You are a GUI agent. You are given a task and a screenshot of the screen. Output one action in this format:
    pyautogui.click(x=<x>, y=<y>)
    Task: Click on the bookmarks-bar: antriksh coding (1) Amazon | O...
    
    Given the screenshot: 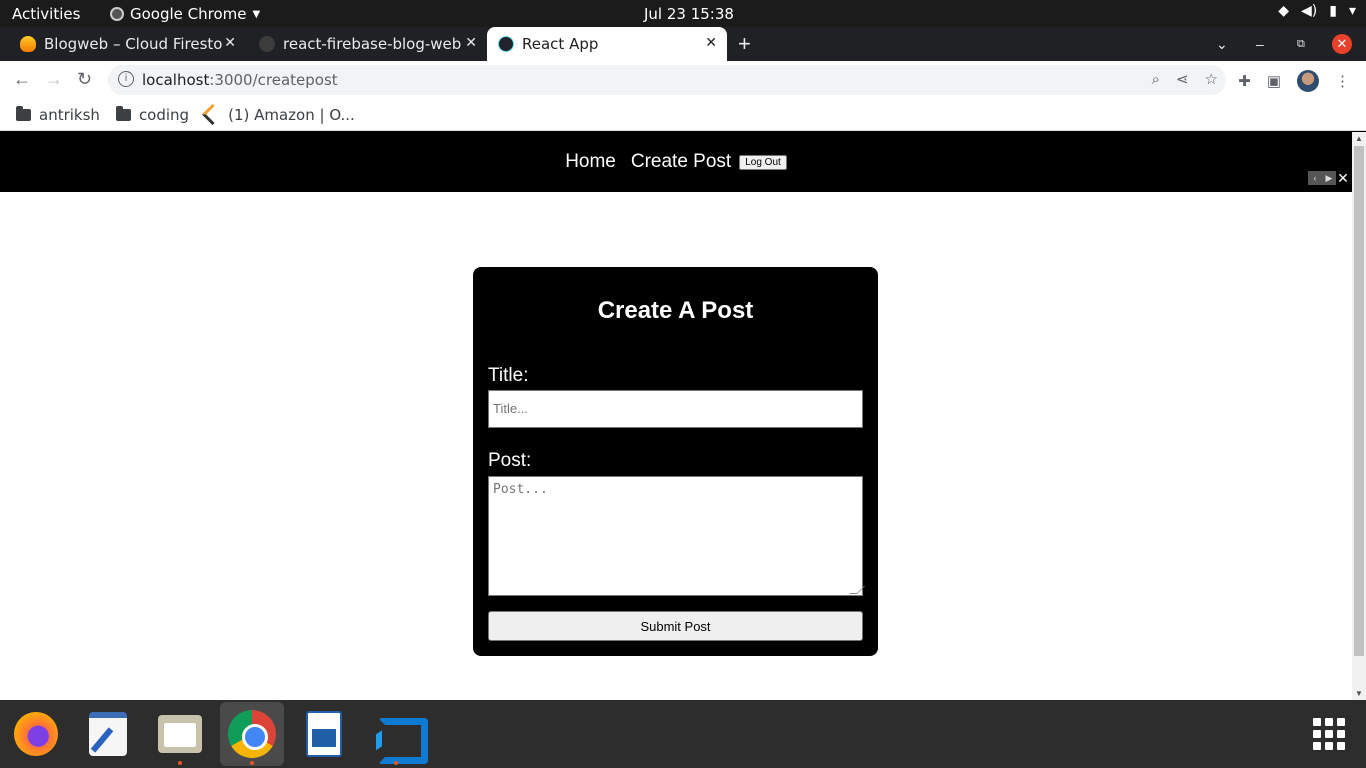 What is the action you would take?
    pyautogui.click(x=683, y=115)
    